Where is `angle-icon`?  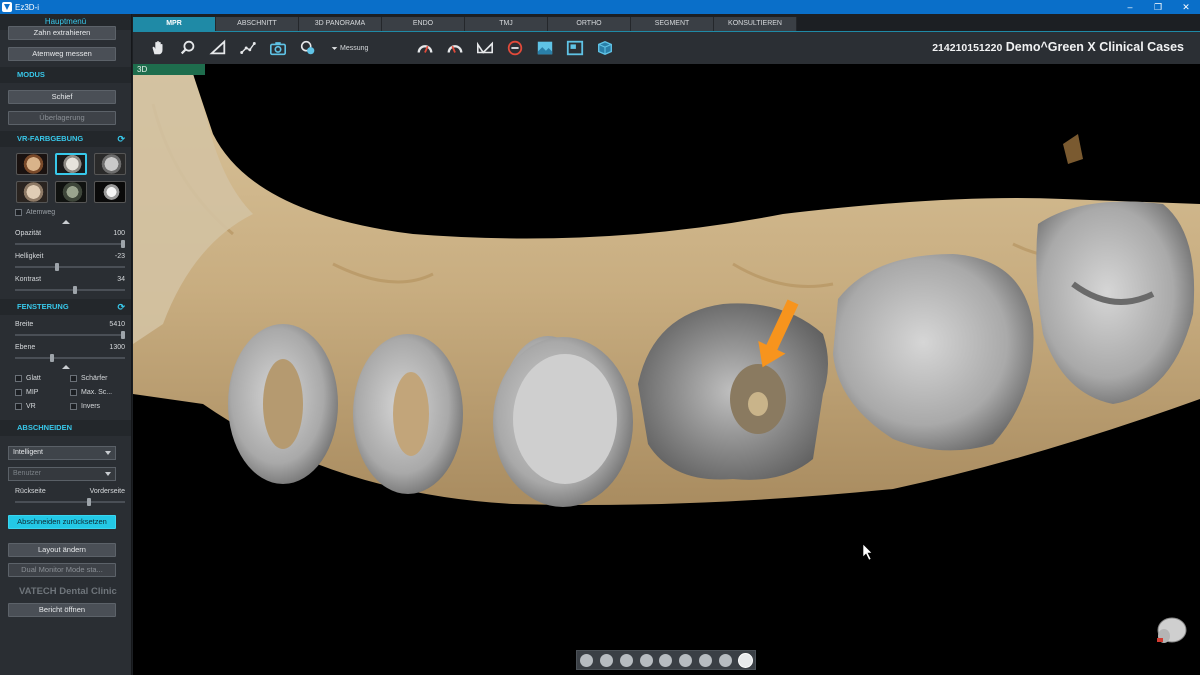
angle-icon is located at coordinates (217, 47).